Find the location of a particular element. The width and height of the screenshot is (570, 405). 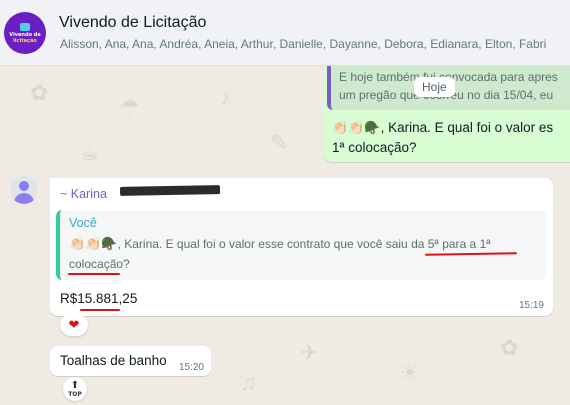

message-text-line-2: 1ª colocação? is located at coordinates (374, 147).